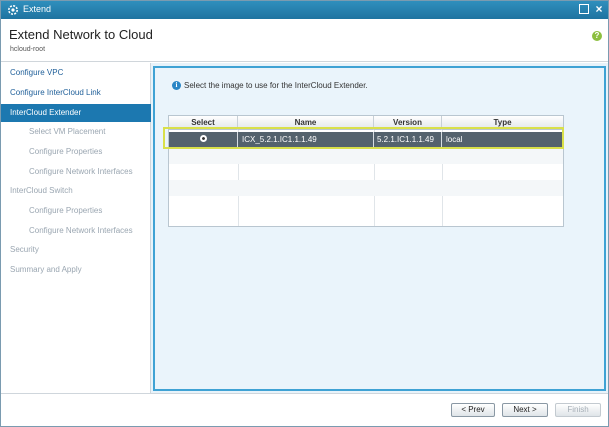 Image resolution: width=609 pixels, height=427 pixels. What do you see at coordinates (81, 34) in the screenshot?
I see `page-title: Extend Network to Cloud` at bounding box center [81, 34].